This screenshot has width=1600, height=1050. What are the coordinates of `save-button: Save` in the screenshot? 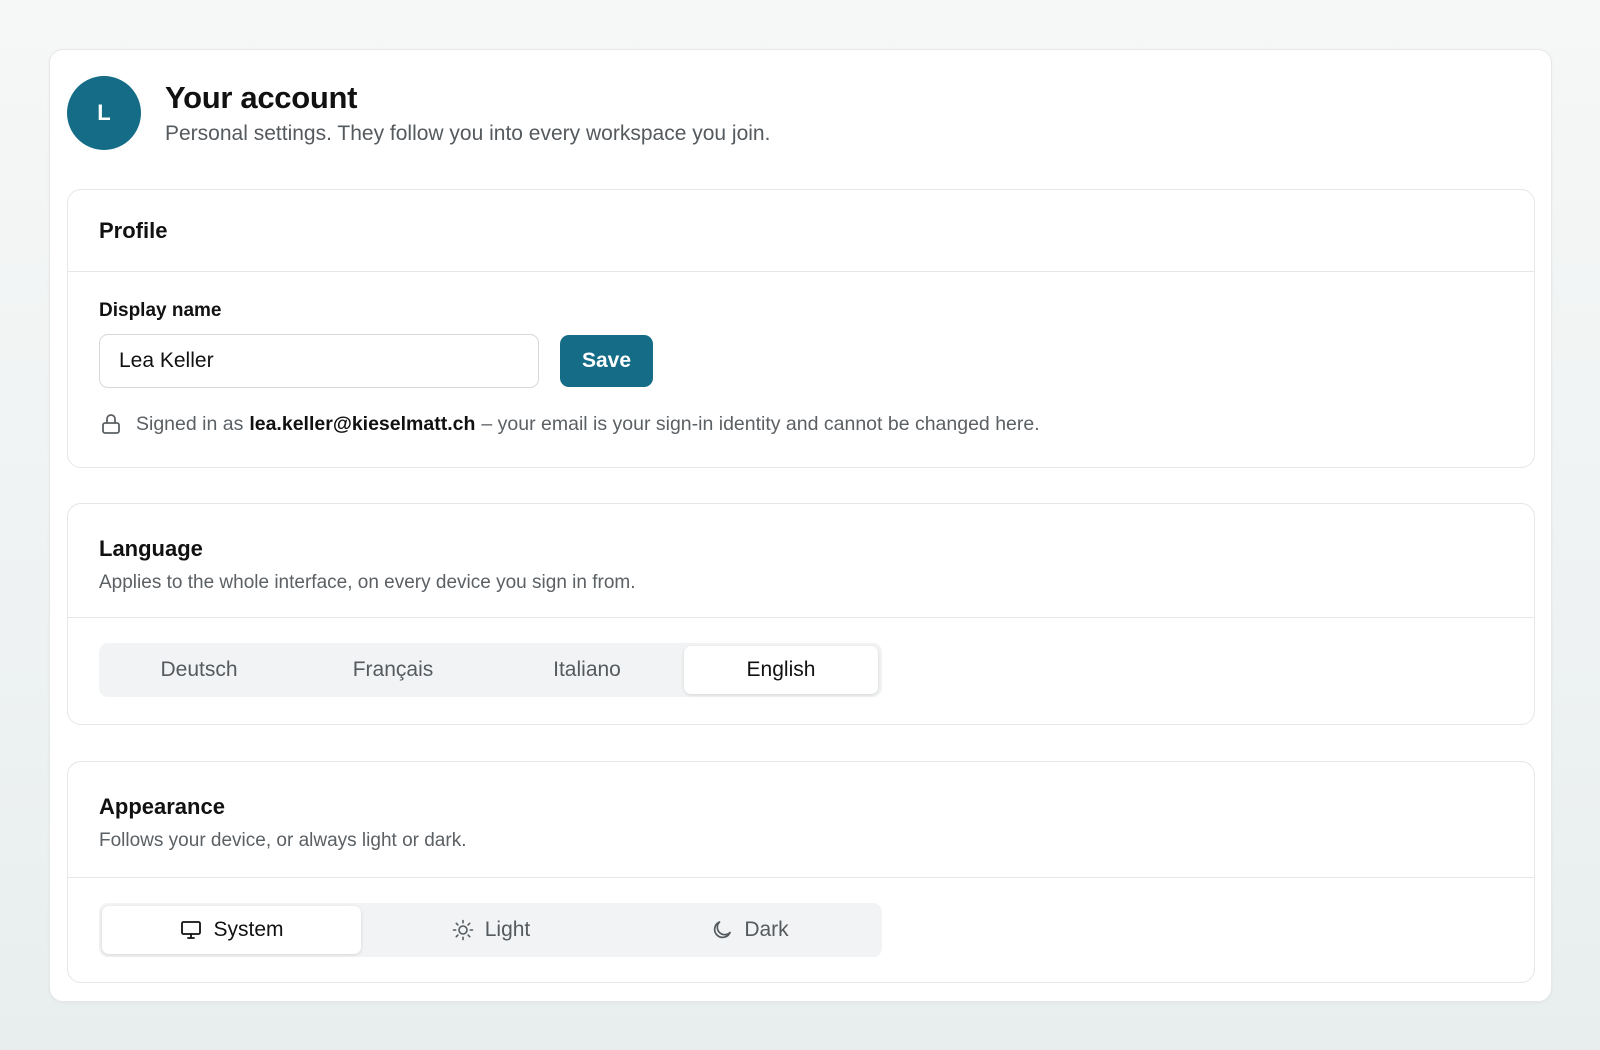 It's located at (606, 361).